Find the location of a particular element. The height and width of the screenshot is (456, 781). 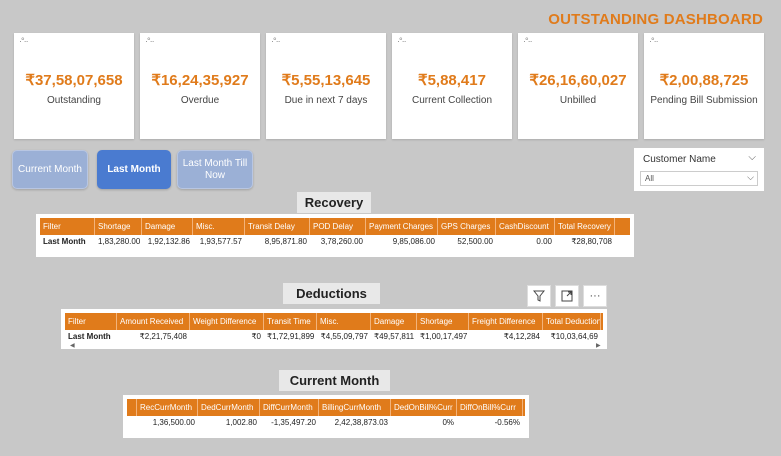

kpi-value: ₹37,58,07,658 is located at coordinates (74, 80).